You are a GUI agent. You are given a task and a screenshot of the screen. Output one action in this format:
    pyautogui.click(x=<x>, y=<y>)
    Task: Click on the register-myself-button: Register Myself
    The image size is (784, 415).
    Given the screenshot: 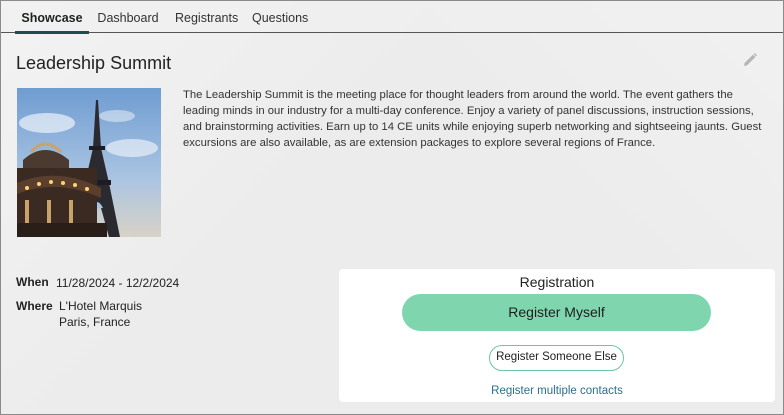 What is the action you would take?
    pyautogui.click(x=556, y=312)
    